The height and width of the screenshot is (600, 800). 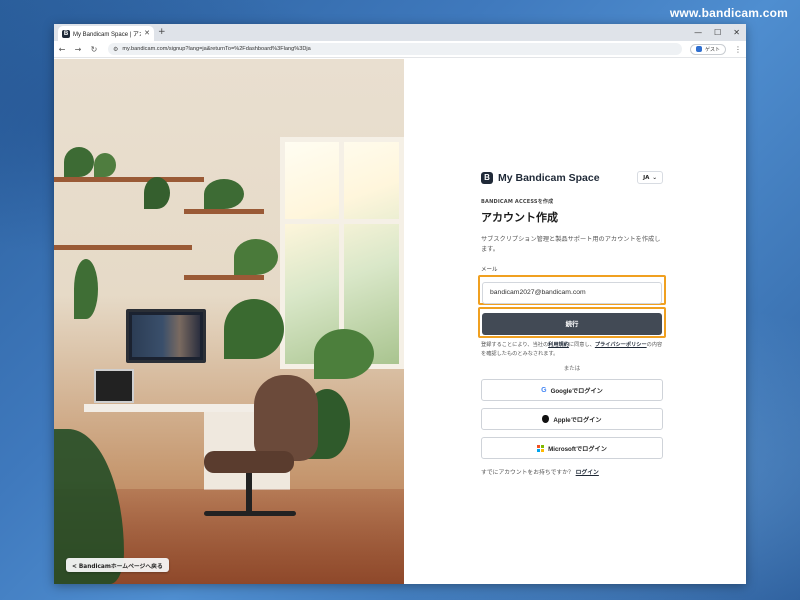 I want to click on email-field, so click(x=572, y=292).